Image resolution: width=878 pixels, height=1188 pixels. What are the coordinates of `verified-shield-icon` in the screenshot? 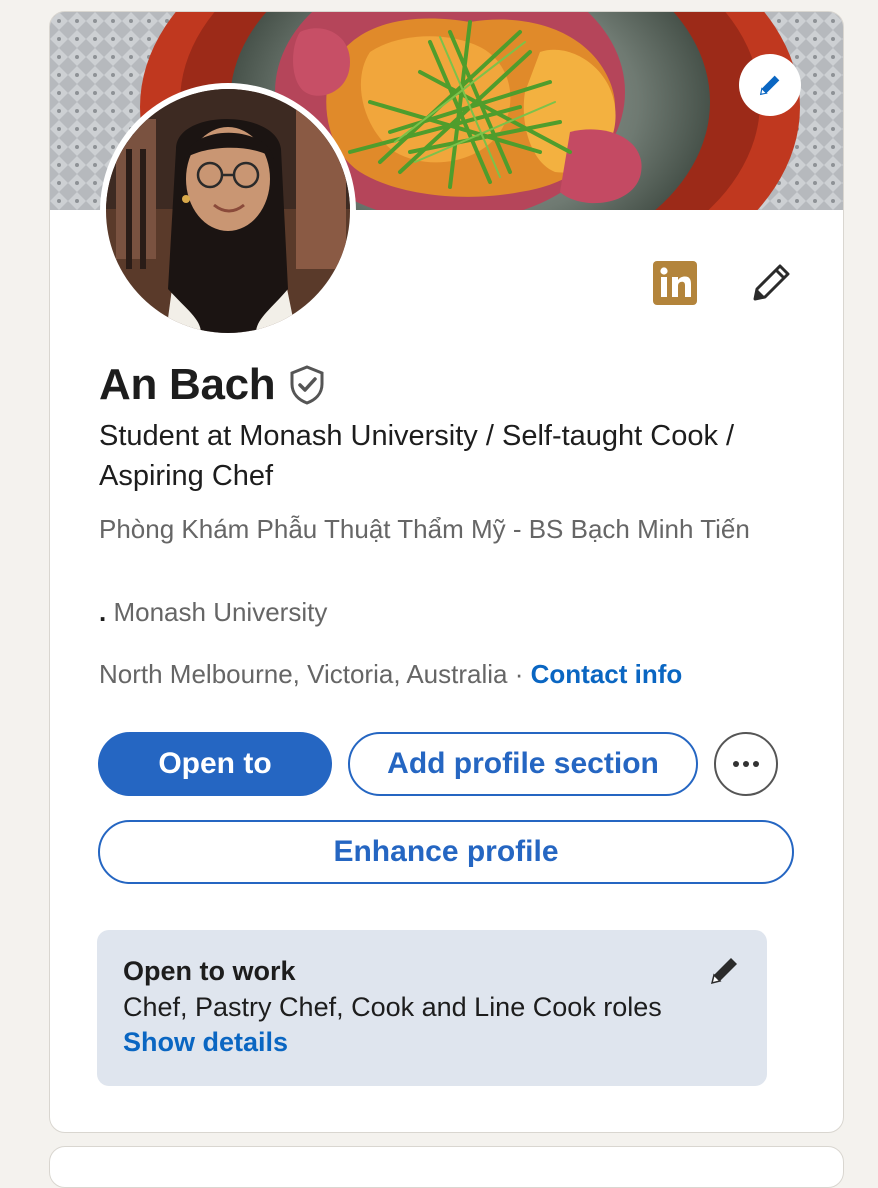 It's located at (307, 387).